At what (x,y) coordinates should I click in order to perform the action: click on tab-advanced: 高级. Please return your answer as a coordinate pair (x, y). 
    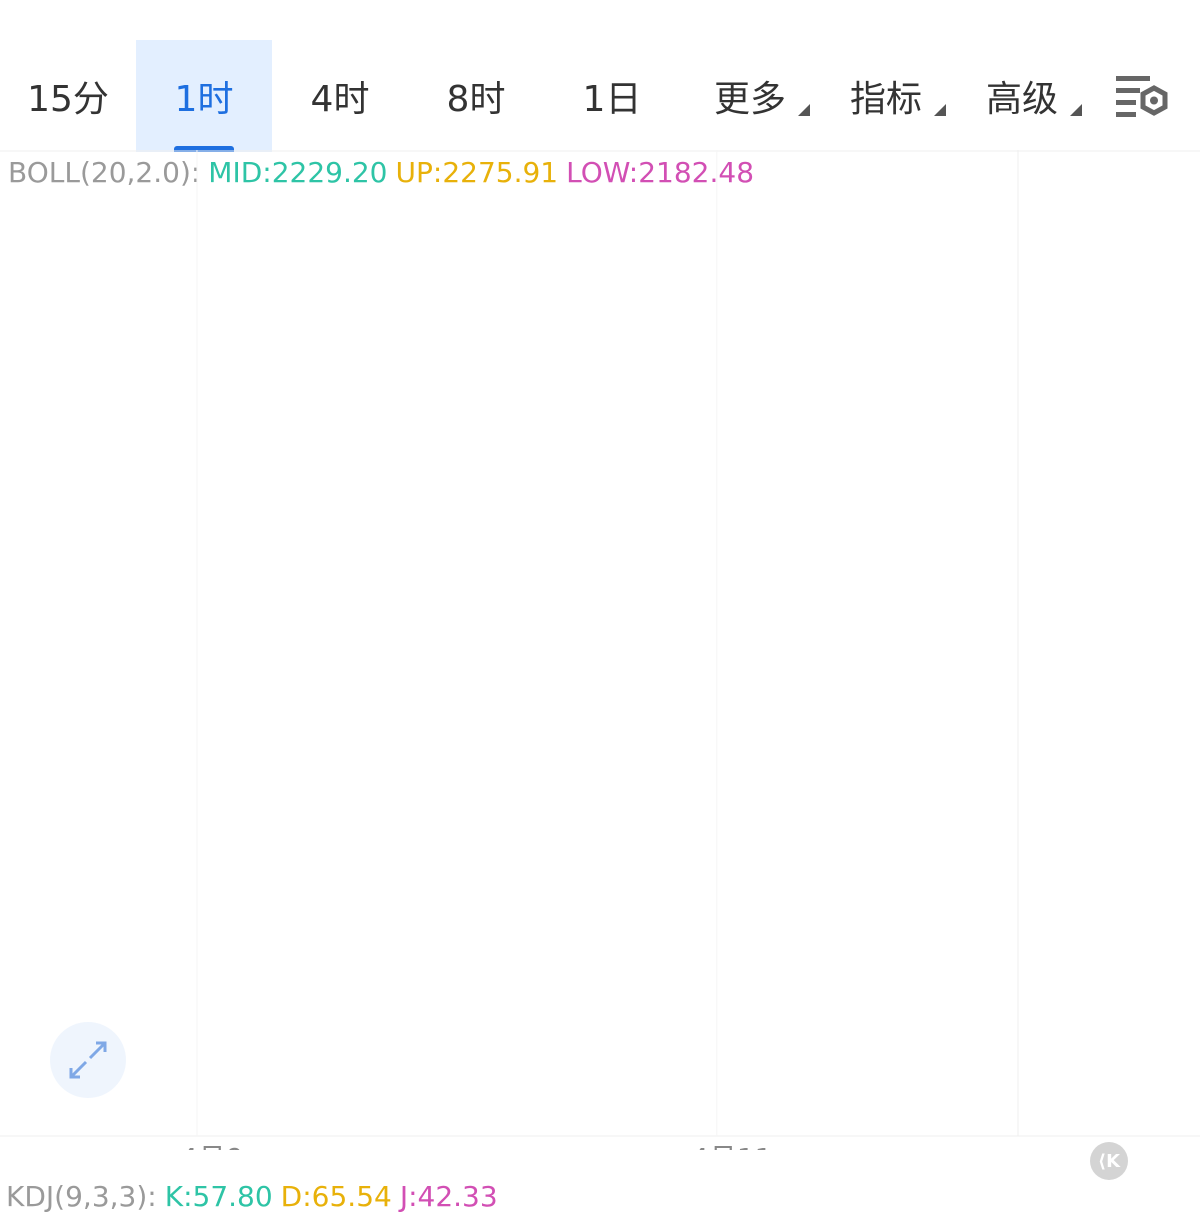
    Looking at the image, I should click on (1022, 96).